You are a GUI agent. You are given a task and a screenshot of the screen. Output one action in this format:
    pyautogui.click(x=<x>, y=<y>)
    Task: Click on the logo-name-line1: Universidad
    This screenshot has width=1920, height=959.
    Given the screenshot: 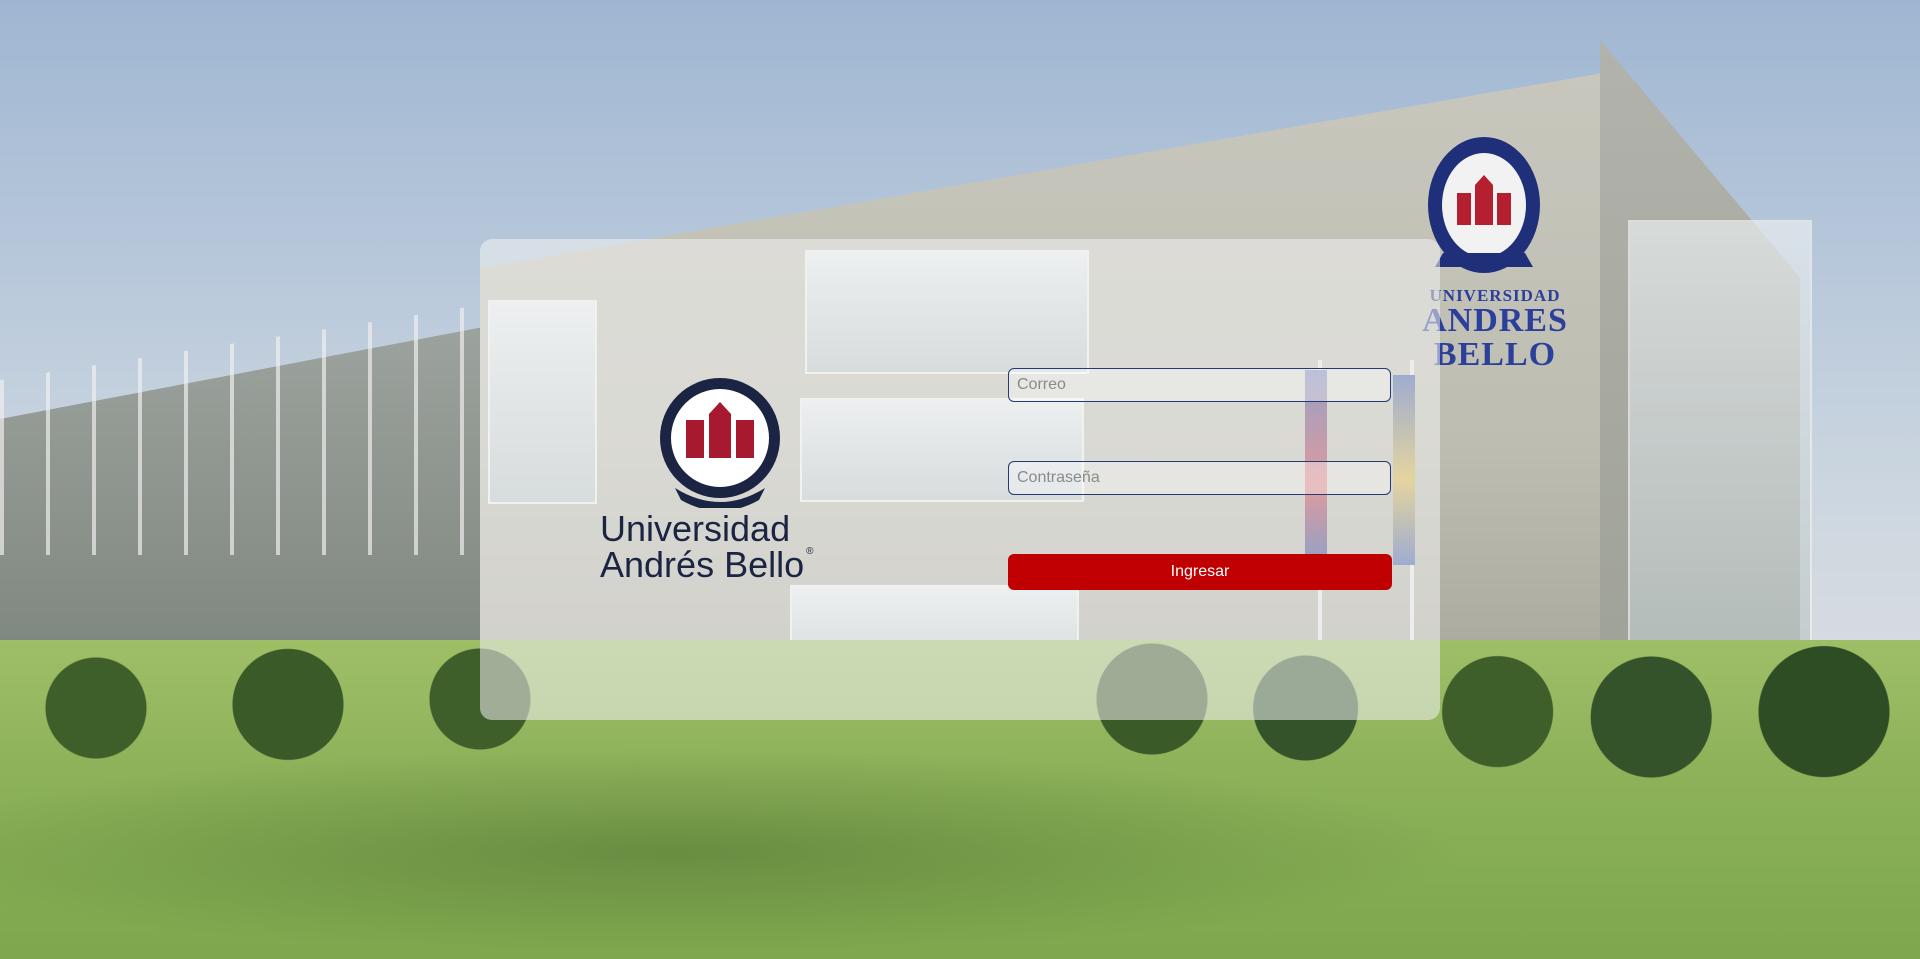 What is the action you would take?
    pyautogui.click(x=695, y=528)
    